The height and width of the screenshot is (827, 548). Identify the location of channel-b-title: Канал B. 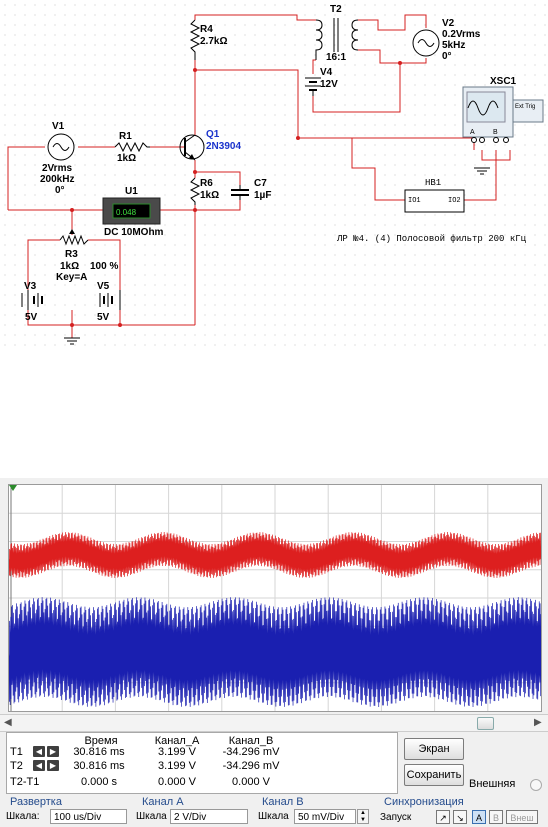
(283, 802).